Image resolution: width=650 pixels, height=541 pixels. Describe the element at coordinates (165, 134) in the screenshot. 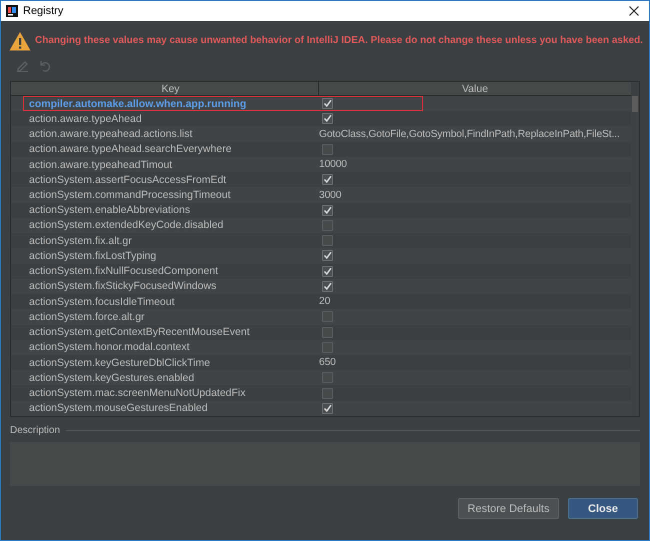

I see `registry-key: action.aware.typeahead.actions.list` at that location.